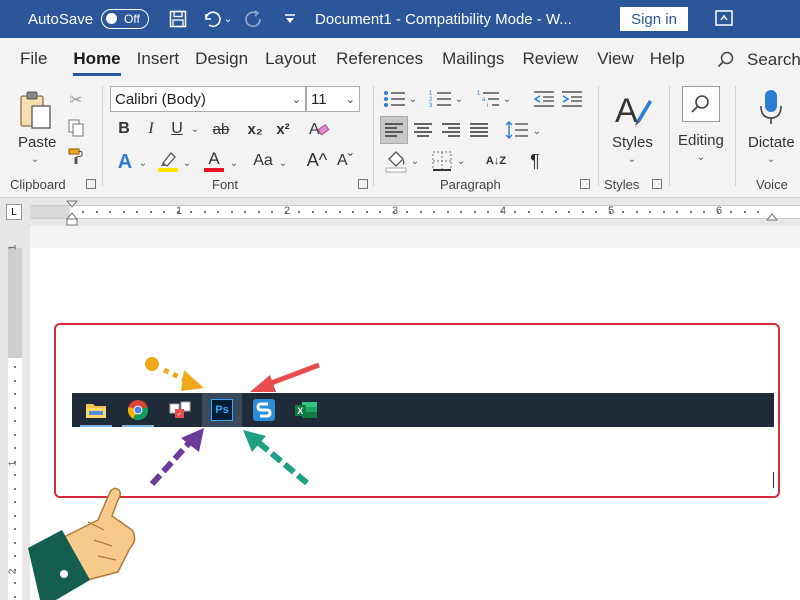 Image resolution: width=800 pixels, height=600 pixels. Describe the element at coordinates (489, 99) in the screenshot. I see `multilevel-list-icon: 1ai` at that location.